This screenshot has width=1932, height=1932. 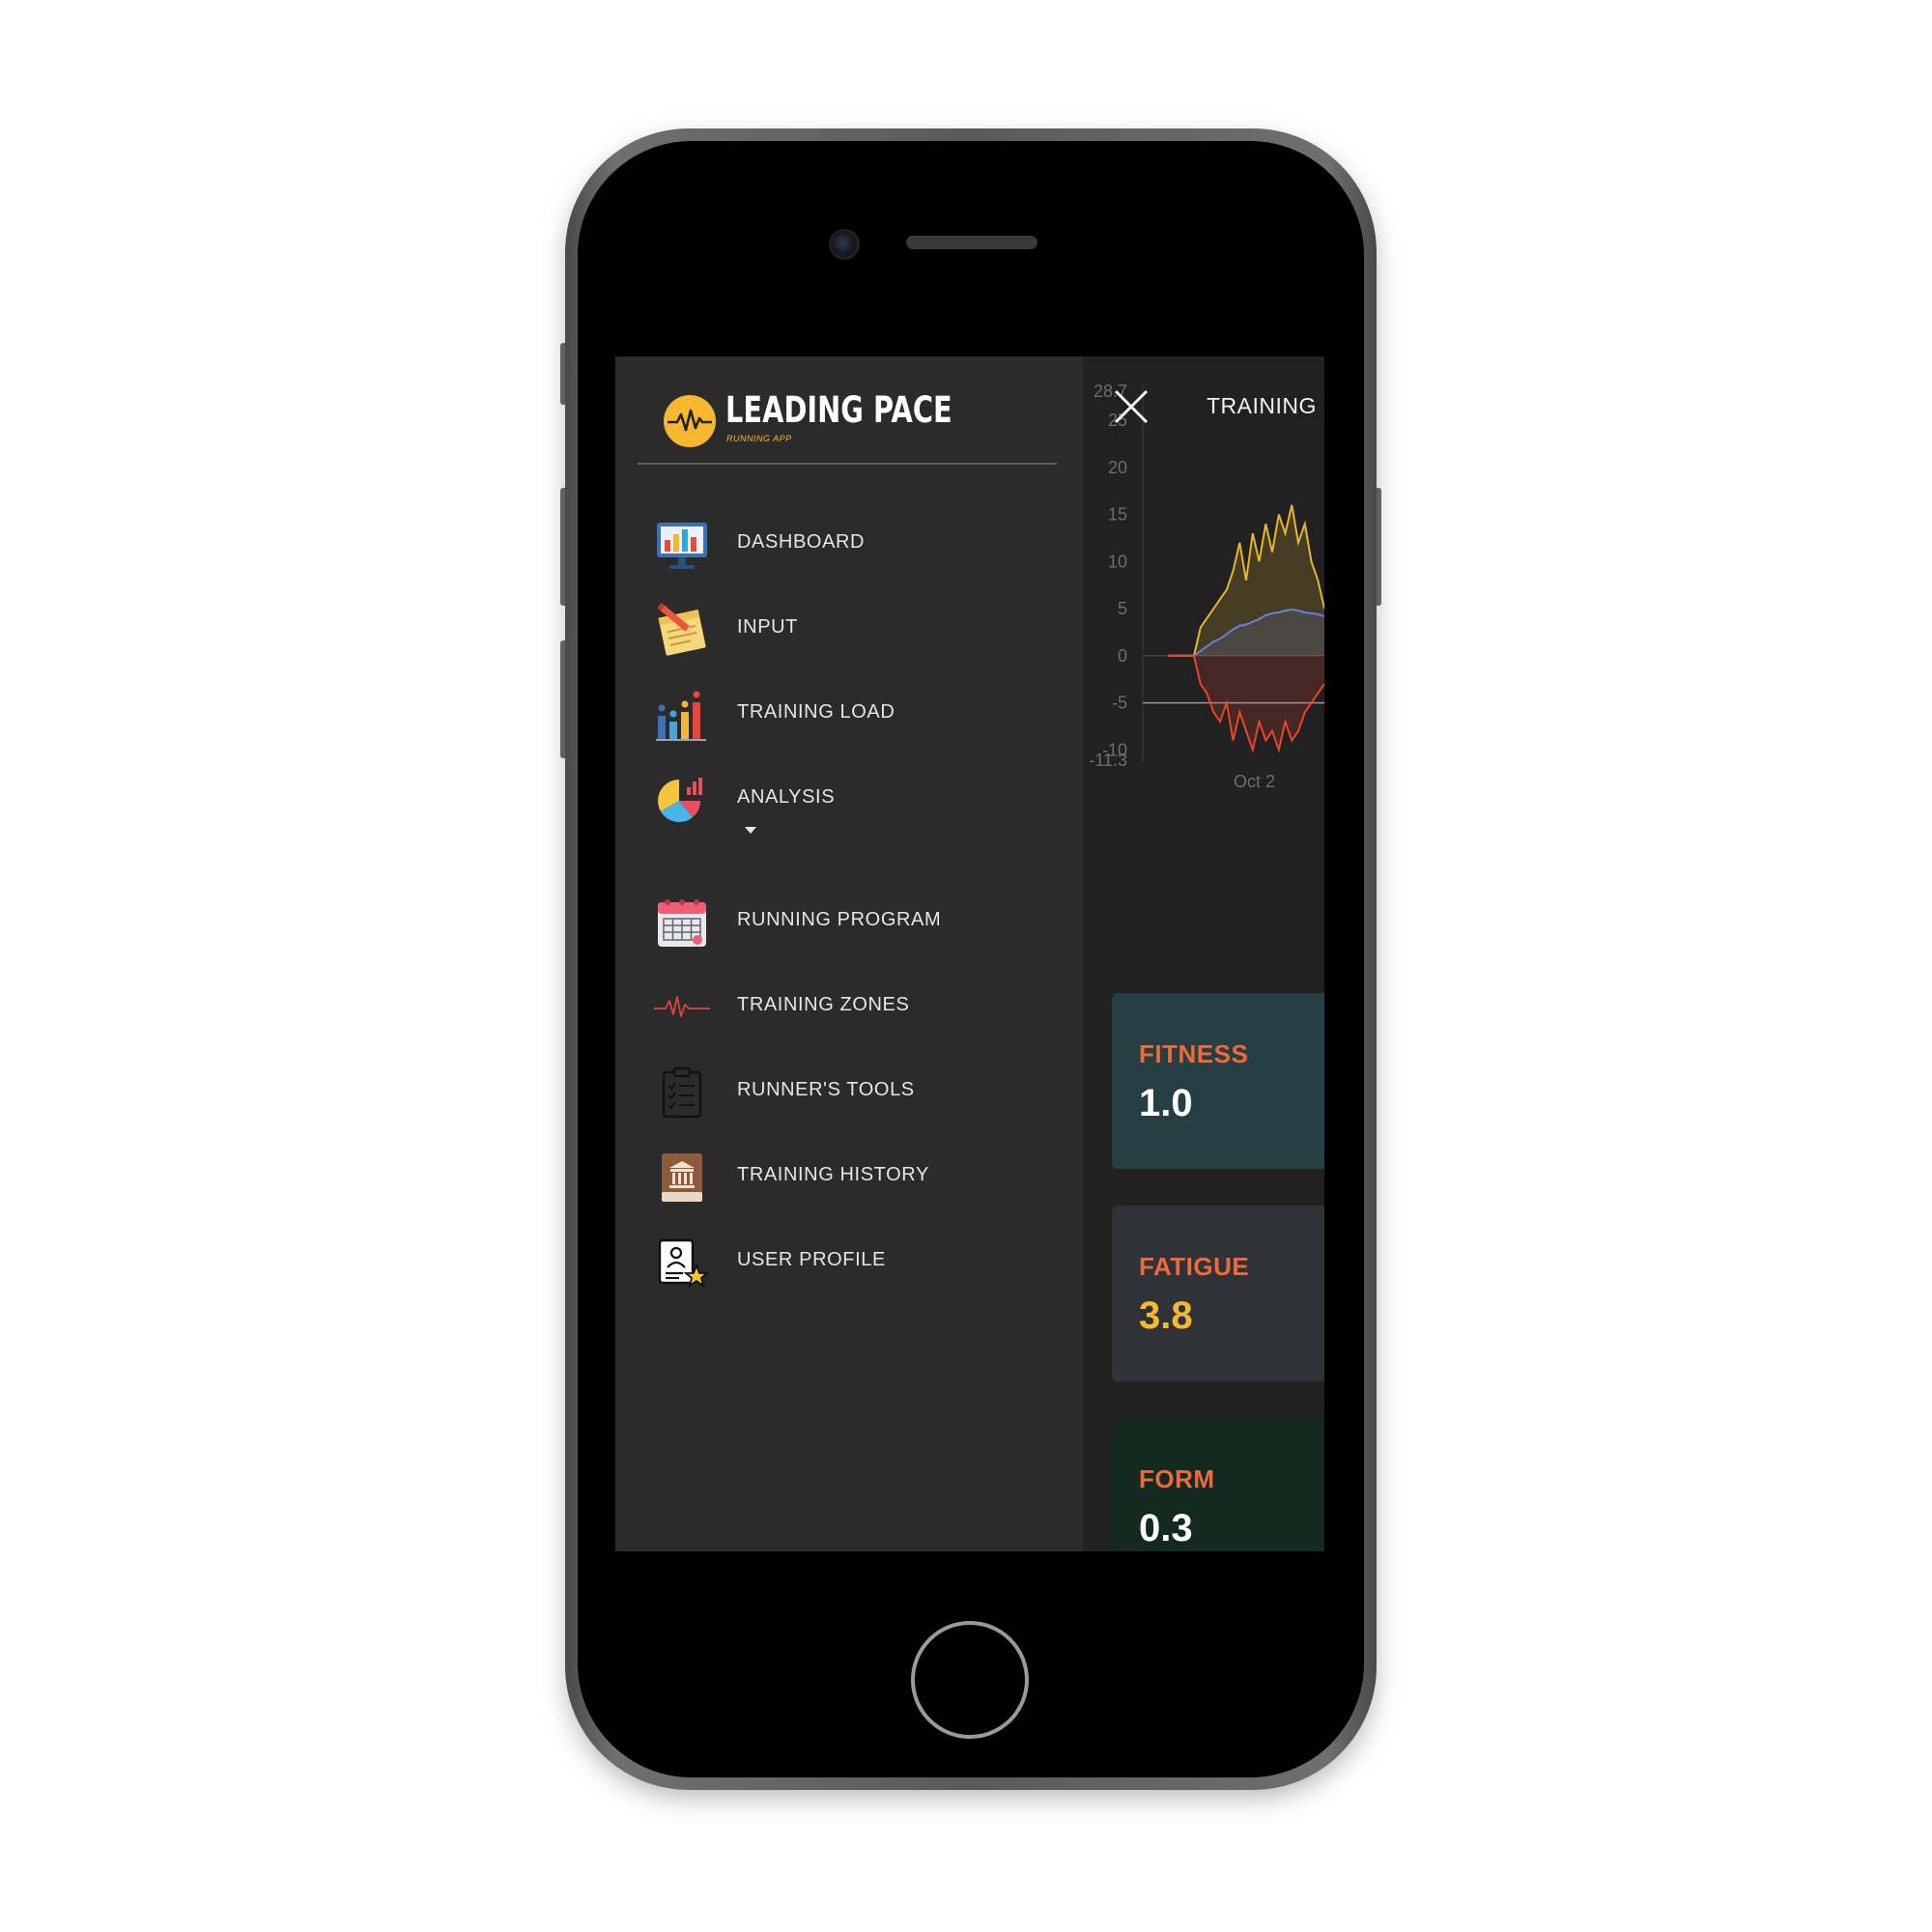 I want to click on menu-item-input: INPUT, so click(x=849, y=629).